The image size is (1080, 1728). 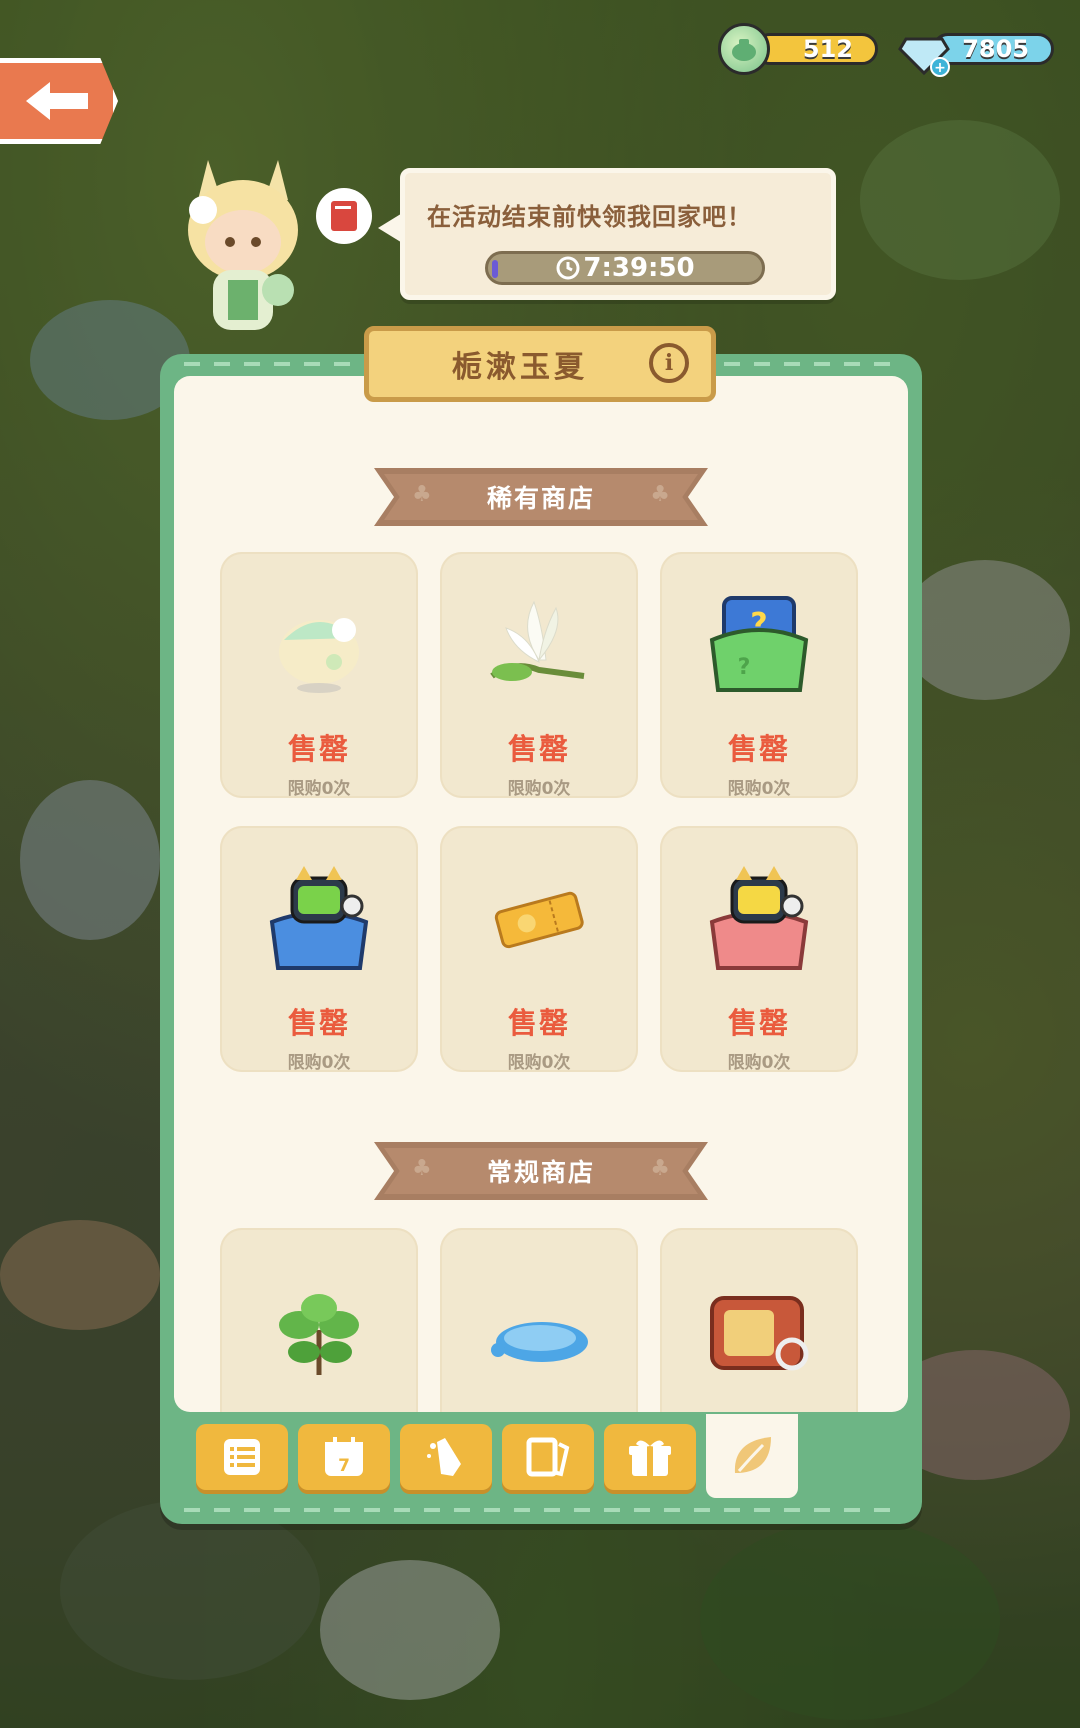 I want to click on tab-interact, so click(x=446, y=1457).